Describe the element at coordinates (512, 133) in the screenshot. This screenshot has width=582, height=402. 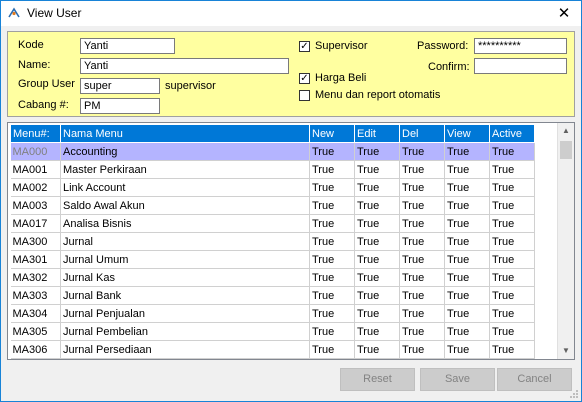
I see `column-header-active: Active` at that location.